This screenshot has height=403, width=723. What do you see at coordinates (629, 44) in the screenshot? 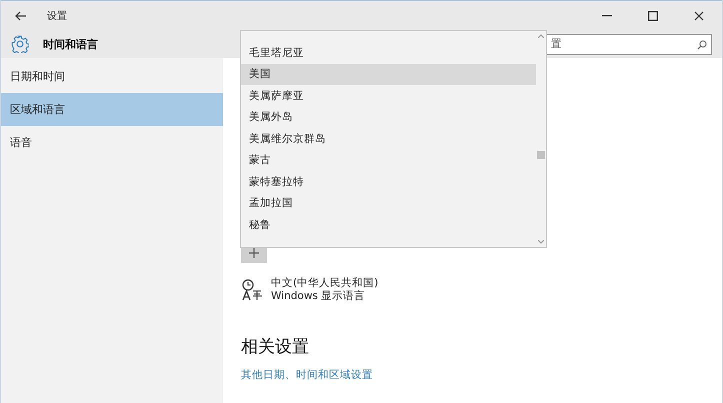
I see `search-field: 置` at bounding box center [629, 44].